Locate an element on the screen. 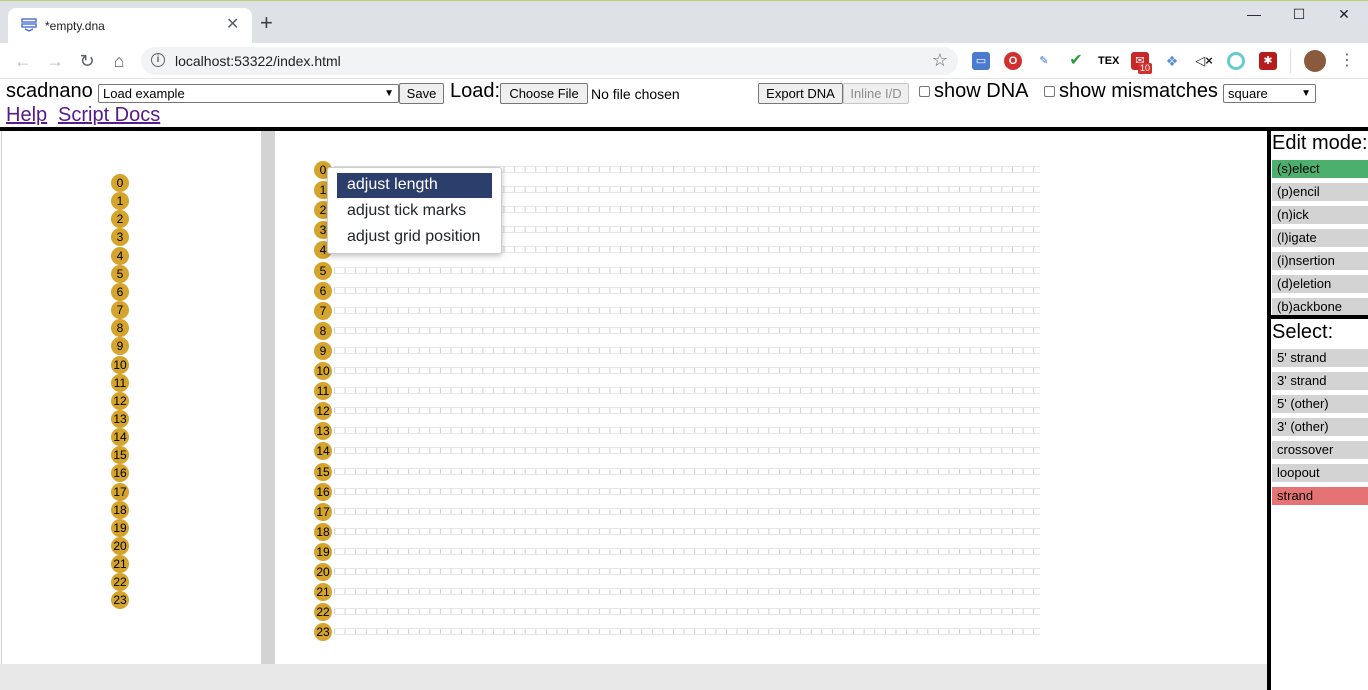 The width and height of the screenshot is (1368, 690). side-helix-circle: 10 is located at coordinates (120, 364).